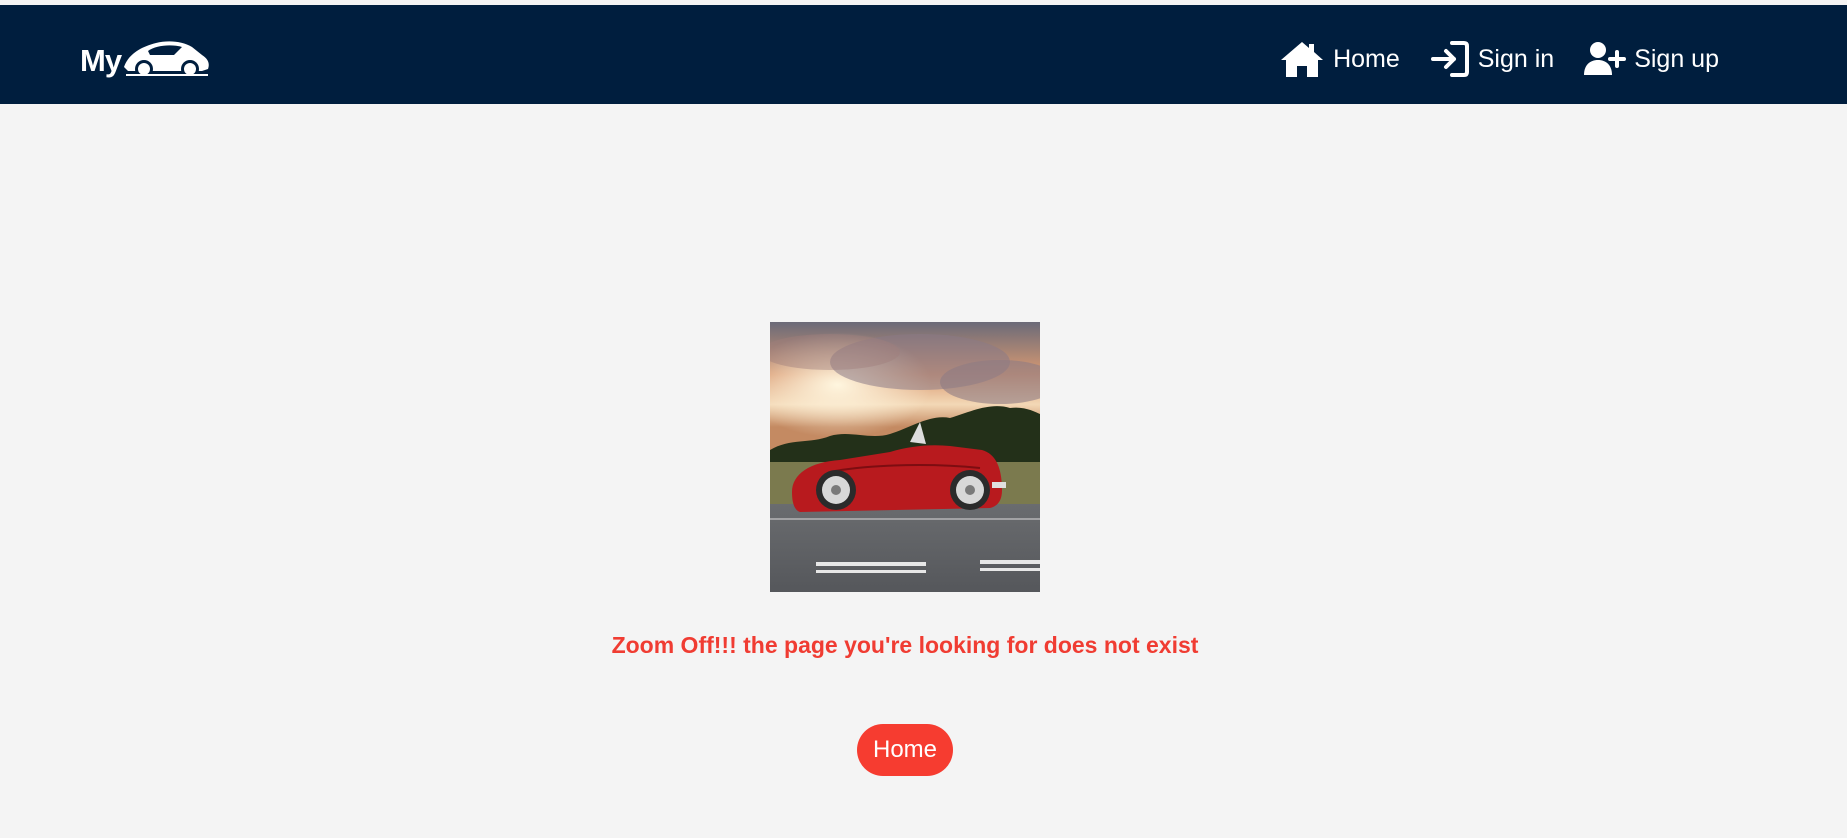 This screenshot has width=1847, height=838. Describe the element at coordinates (1676, 58) in the screenshot. I see `nav-sign-up-label: Sign up` at that location.